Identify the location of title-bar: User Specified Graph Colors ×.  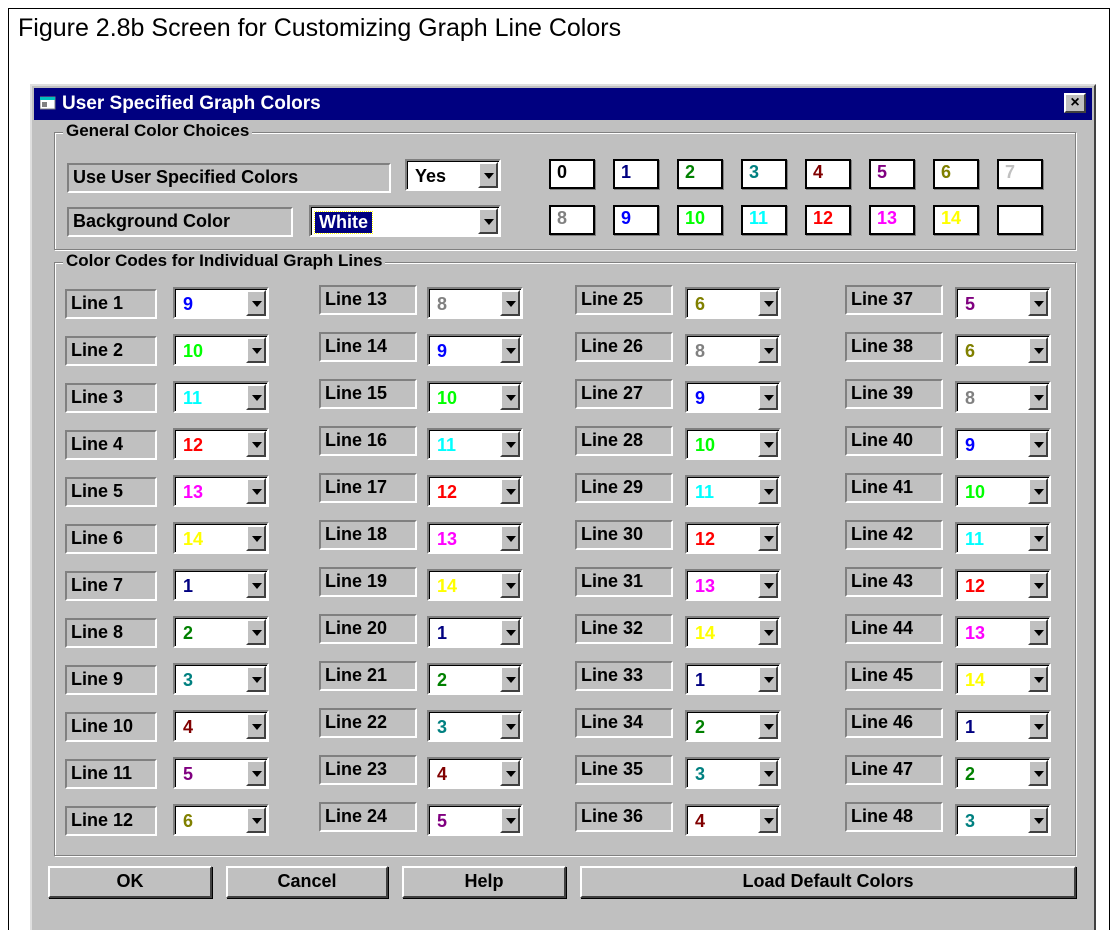
(563, 104).